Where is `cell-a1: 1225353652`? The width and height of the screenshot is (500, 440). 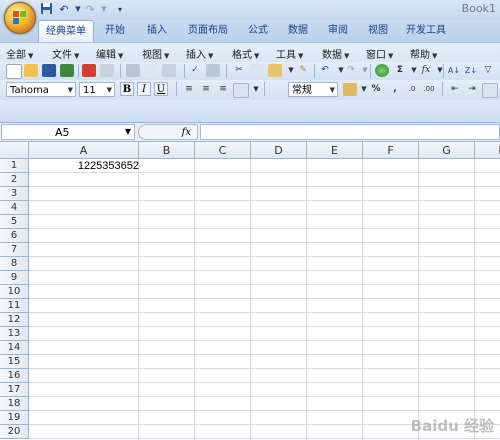 cell-a1: 1225353652 is located at coordinates (84, 166).